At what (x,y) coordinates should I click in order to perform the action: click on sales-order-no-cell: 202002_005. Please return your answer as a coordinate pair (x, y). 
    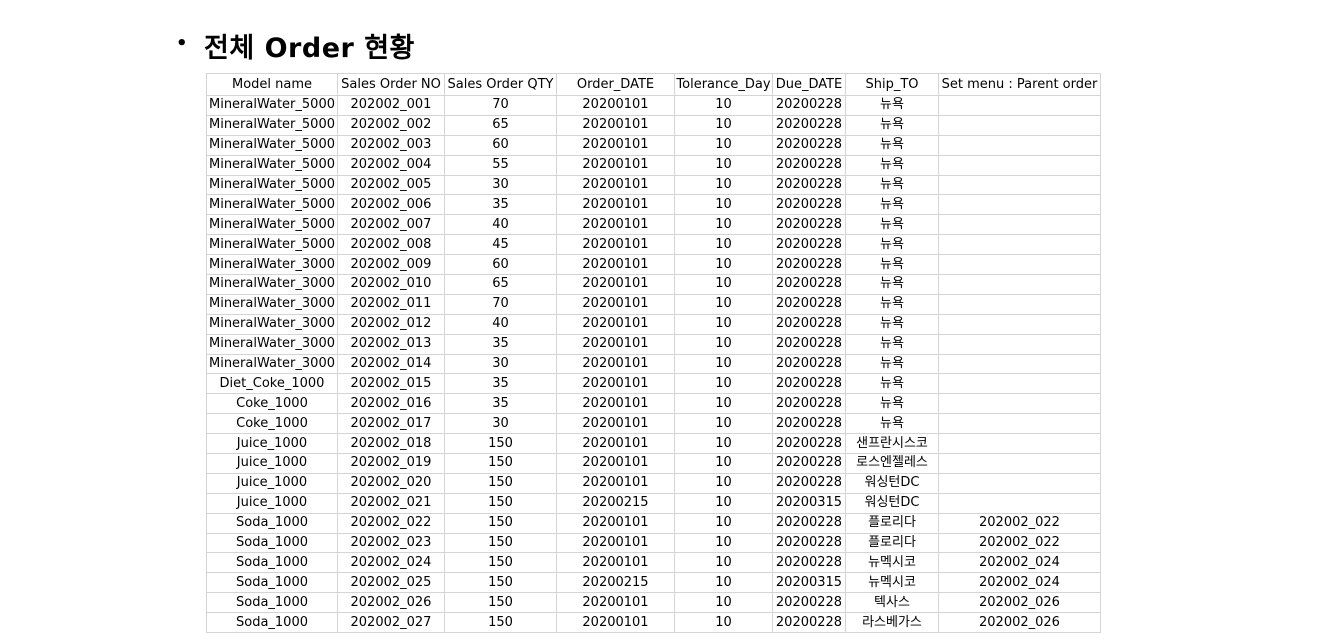
    Looking at the image, I should click on (391, 185).